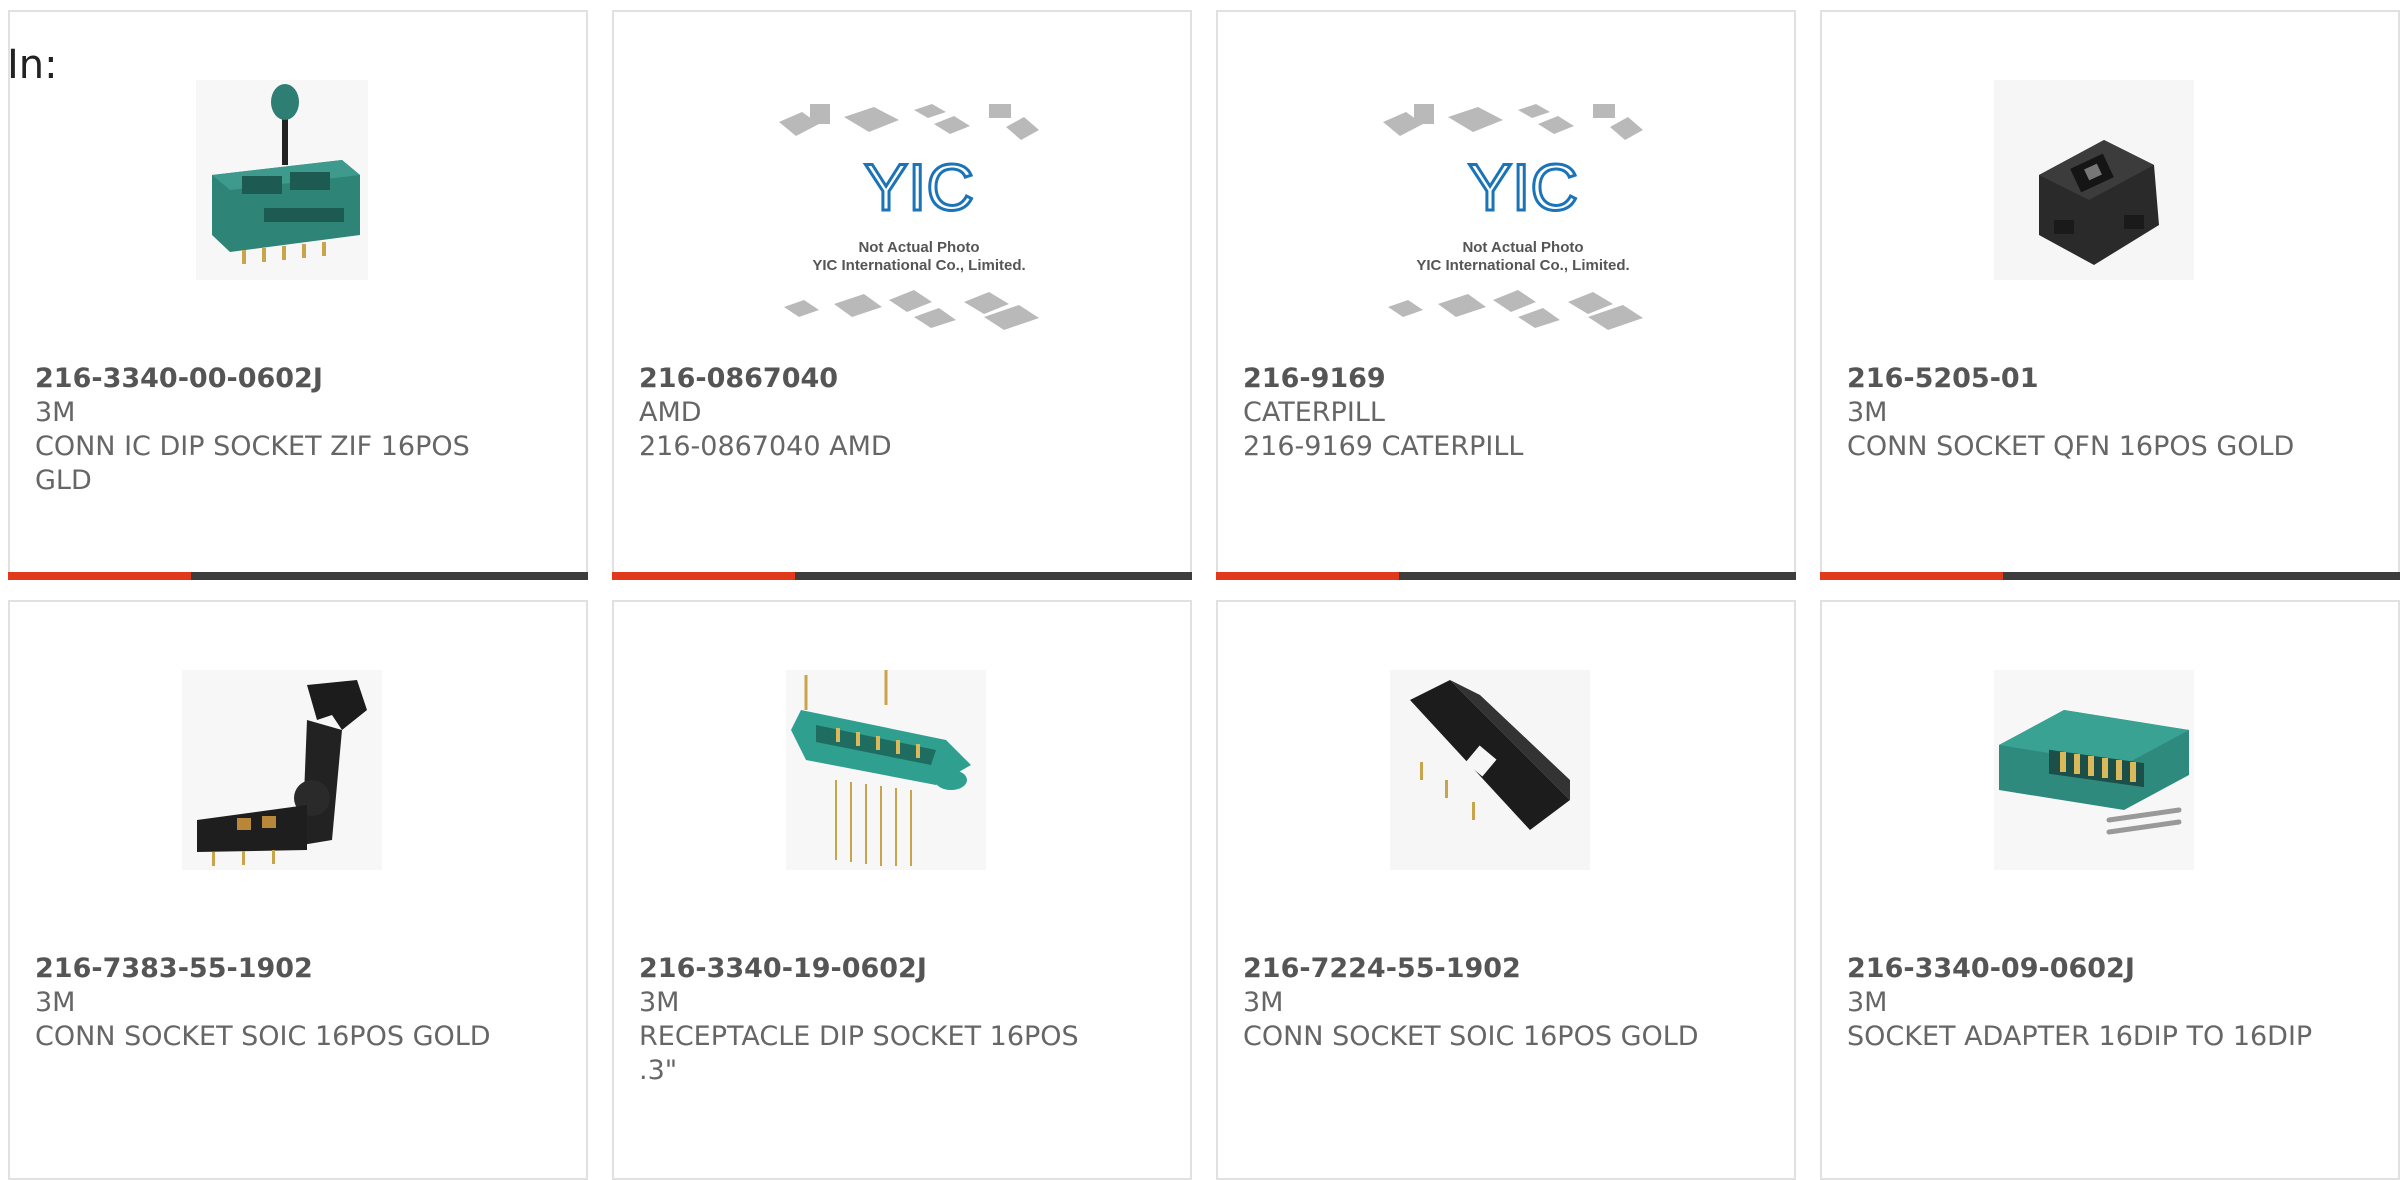 The image size is (2400, 1180). What do you see at coordinates (270, 379) in the screenshot?
I see `part-number: 216-3340-00-0602J` at bounding box center [270, 379].